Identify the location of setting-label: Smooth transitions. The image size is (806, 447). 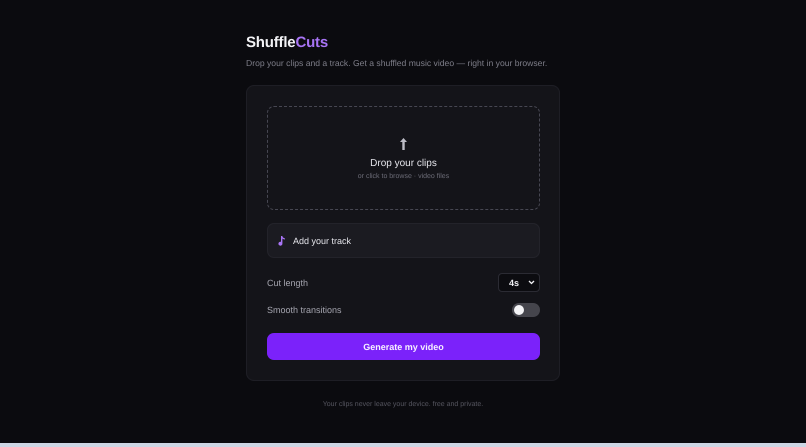
(304, 309).